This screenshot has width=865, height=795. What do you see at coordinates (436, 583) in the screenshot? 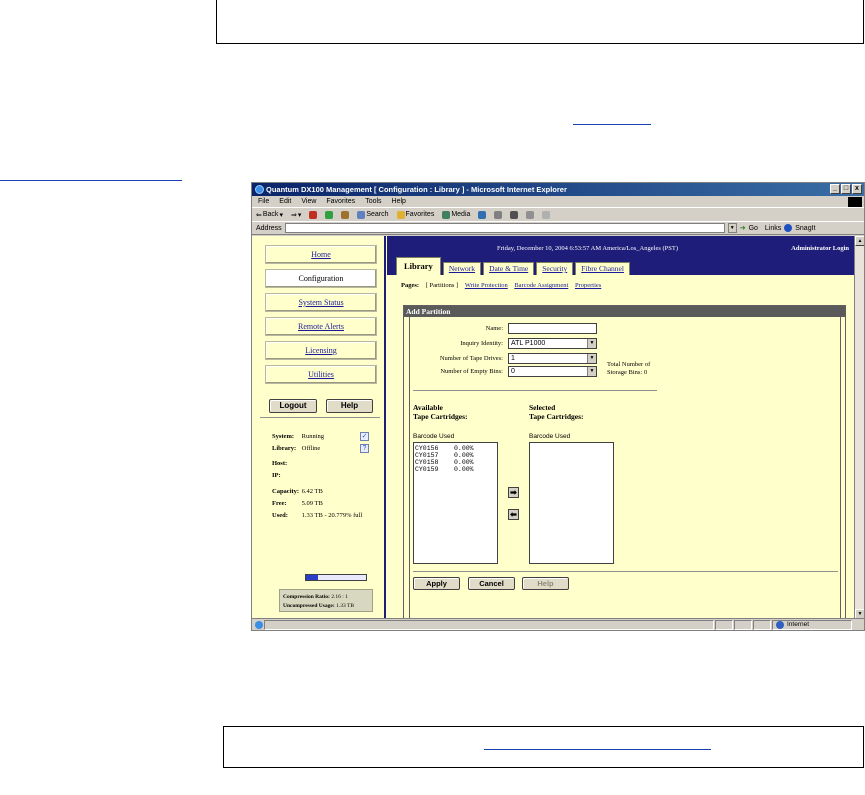
I see `apply-button: Apply` at bounding box center [436, 583].